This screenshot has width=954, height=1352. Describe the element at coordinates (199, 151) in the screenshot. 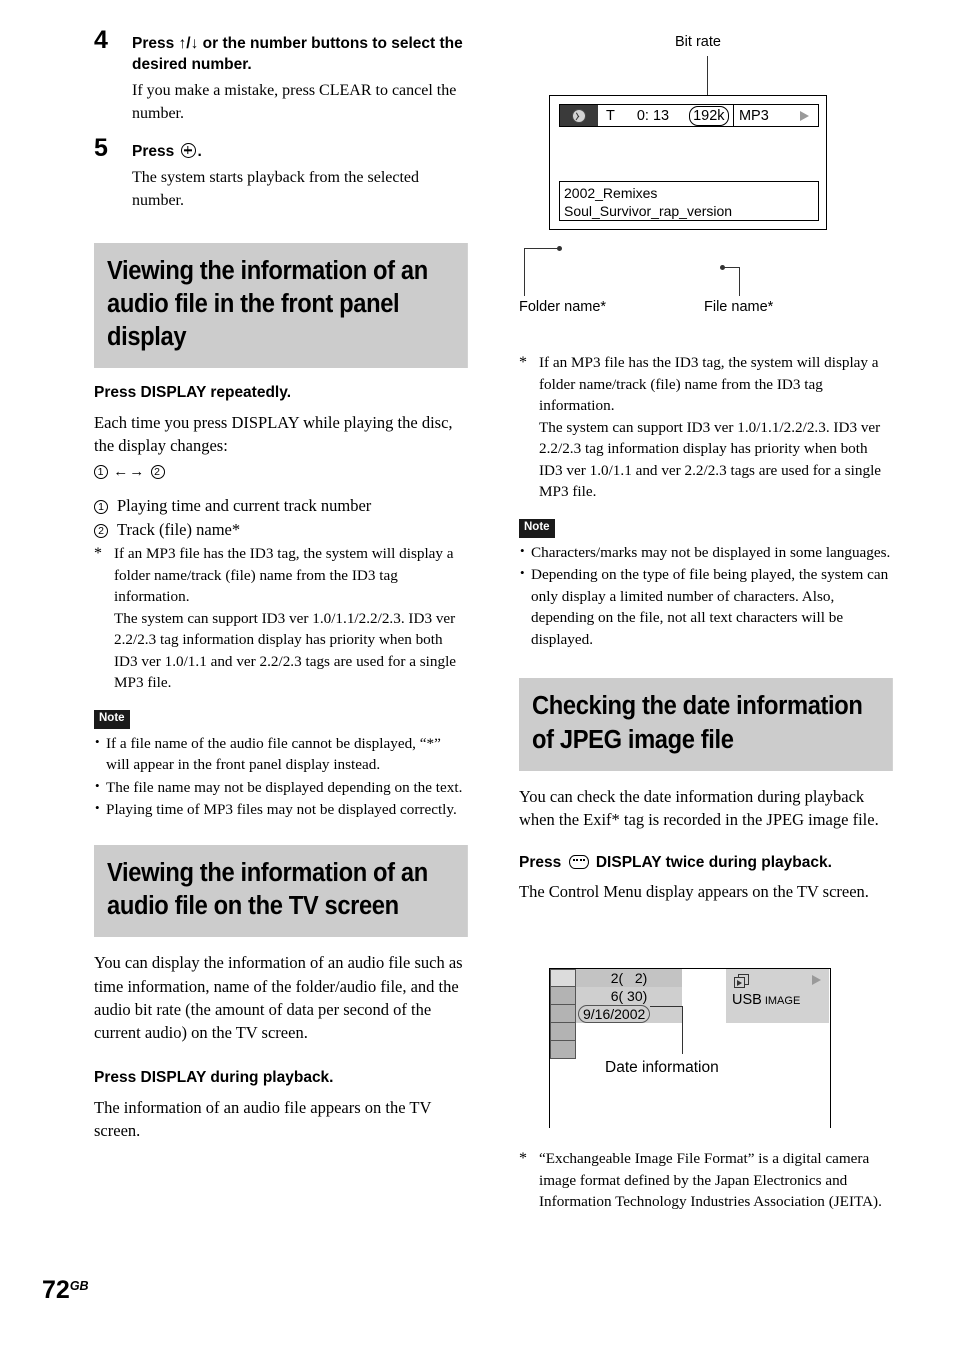

I see `step-5-title-after: .` at that location.